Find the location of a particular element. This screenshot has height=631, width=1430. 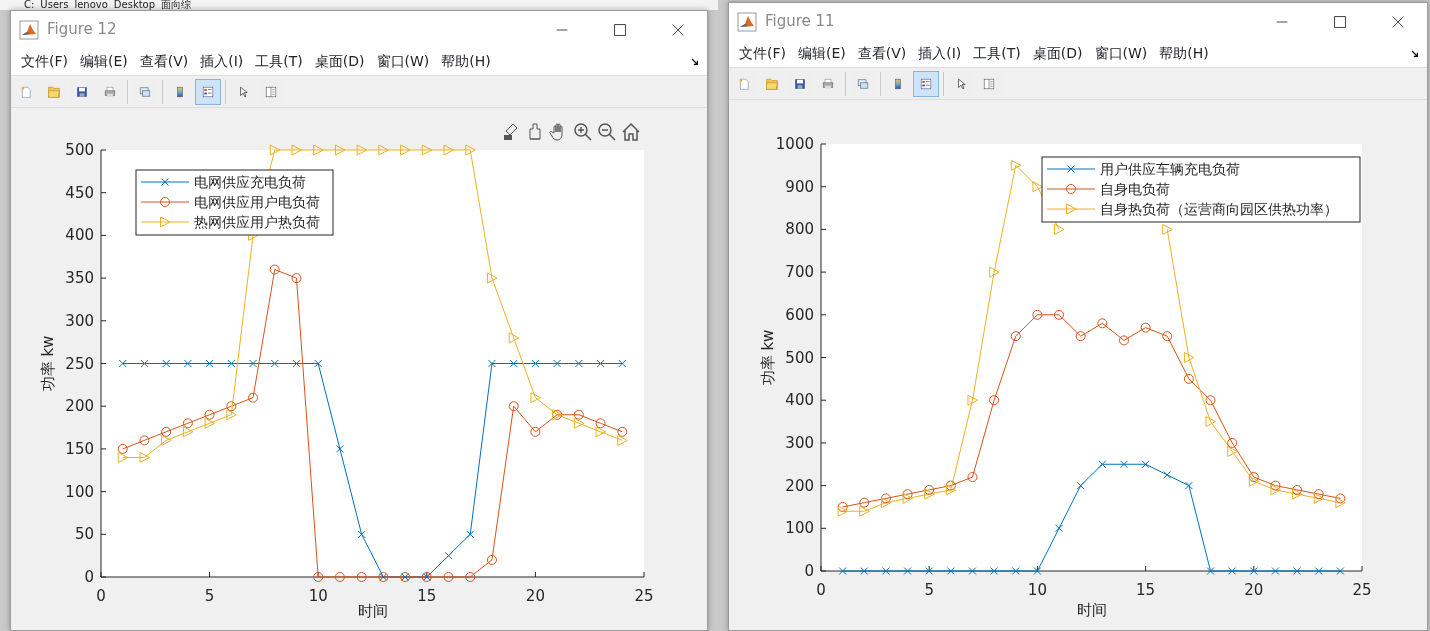

tick-label: 600 is located at coordinates (799, 314).